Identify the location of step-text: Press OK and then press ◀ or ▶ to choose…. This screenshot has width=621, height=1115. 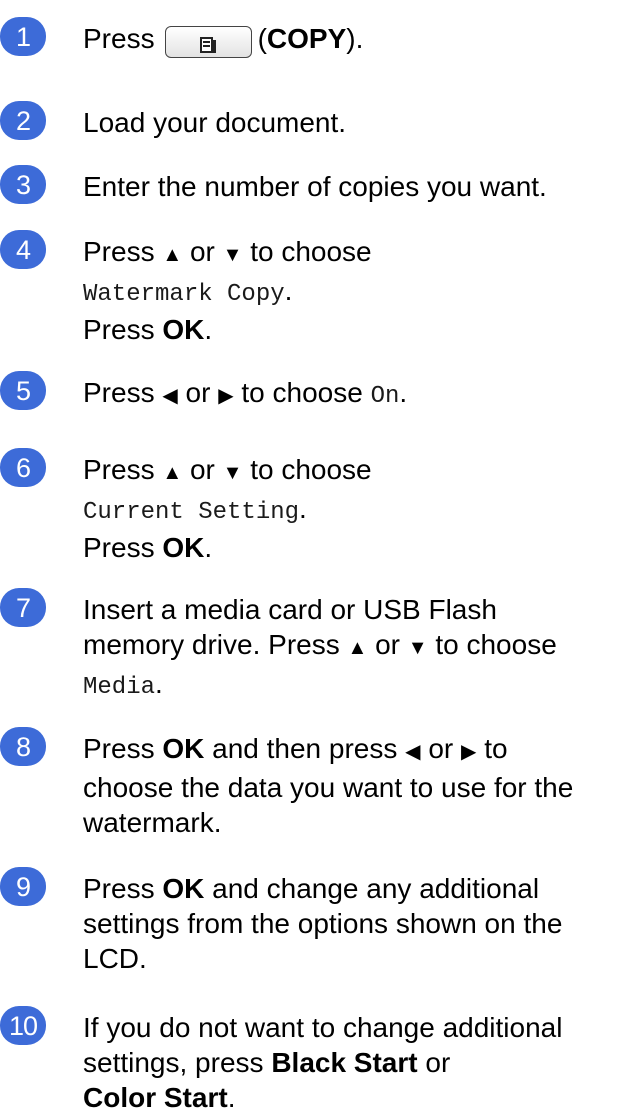
(328, 785).